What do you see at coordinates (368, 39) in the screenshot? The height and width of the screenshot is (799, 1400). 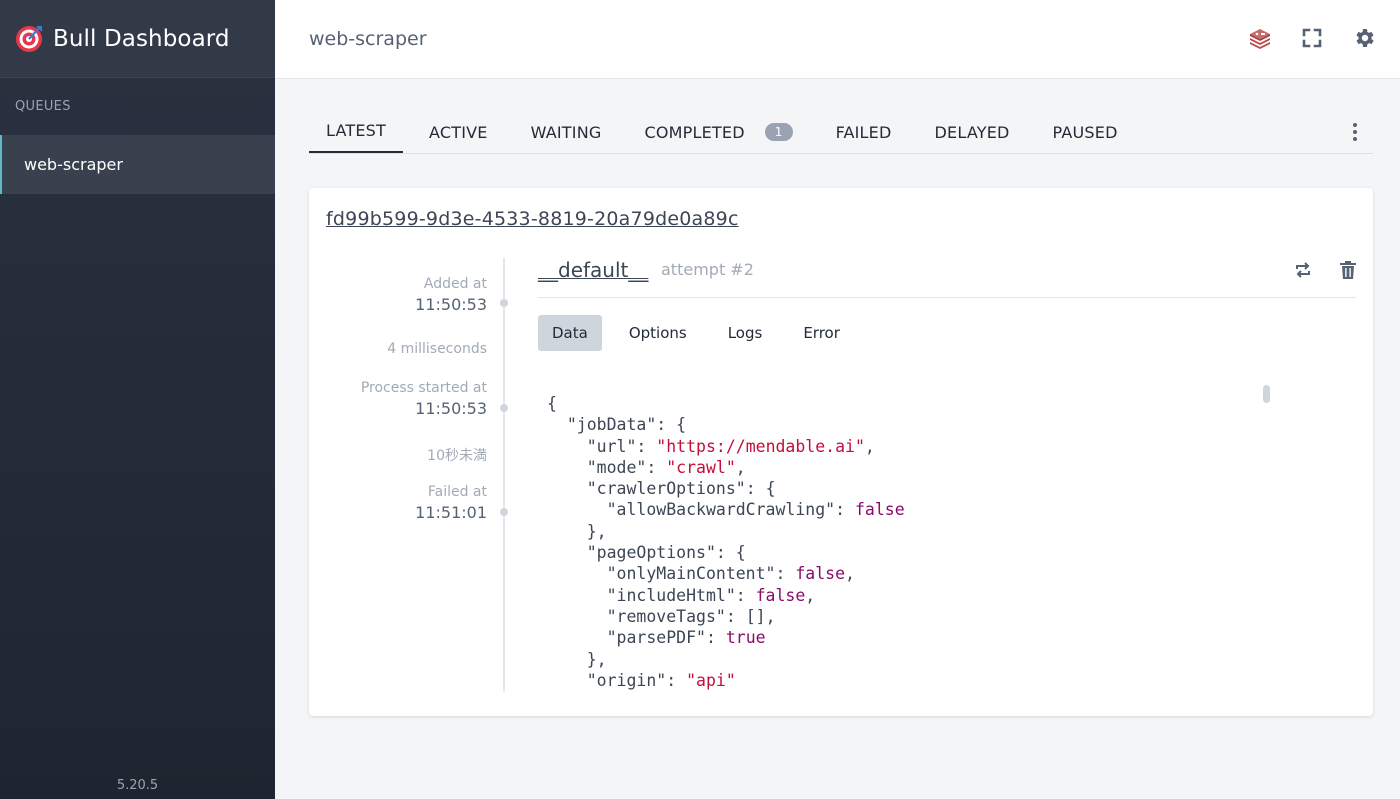 I see `page-title: web-scraper` at bounding box center [368, 39].